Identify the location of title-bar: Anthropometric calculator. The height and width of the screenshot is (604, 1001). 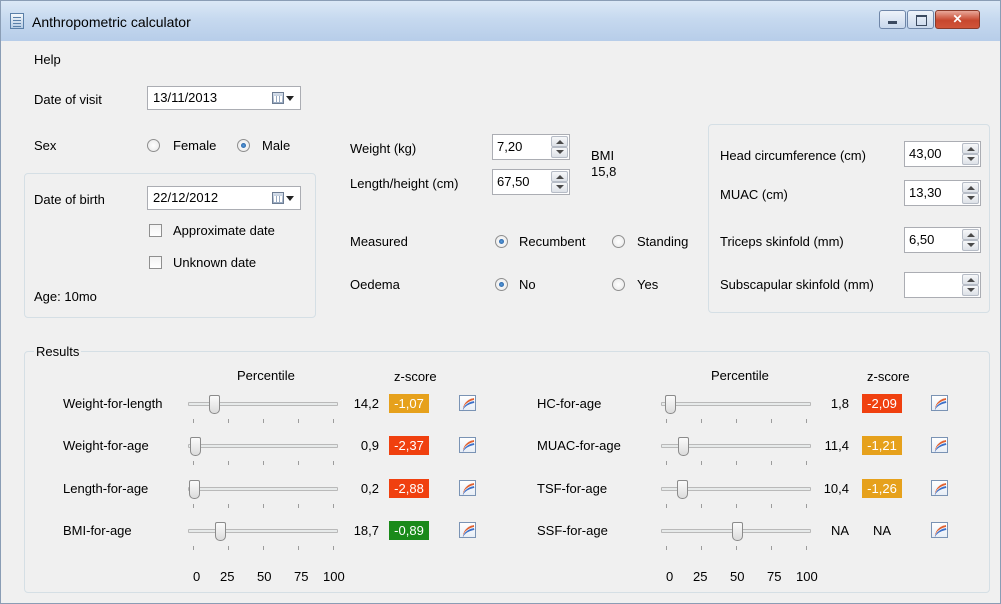
(500, 21).